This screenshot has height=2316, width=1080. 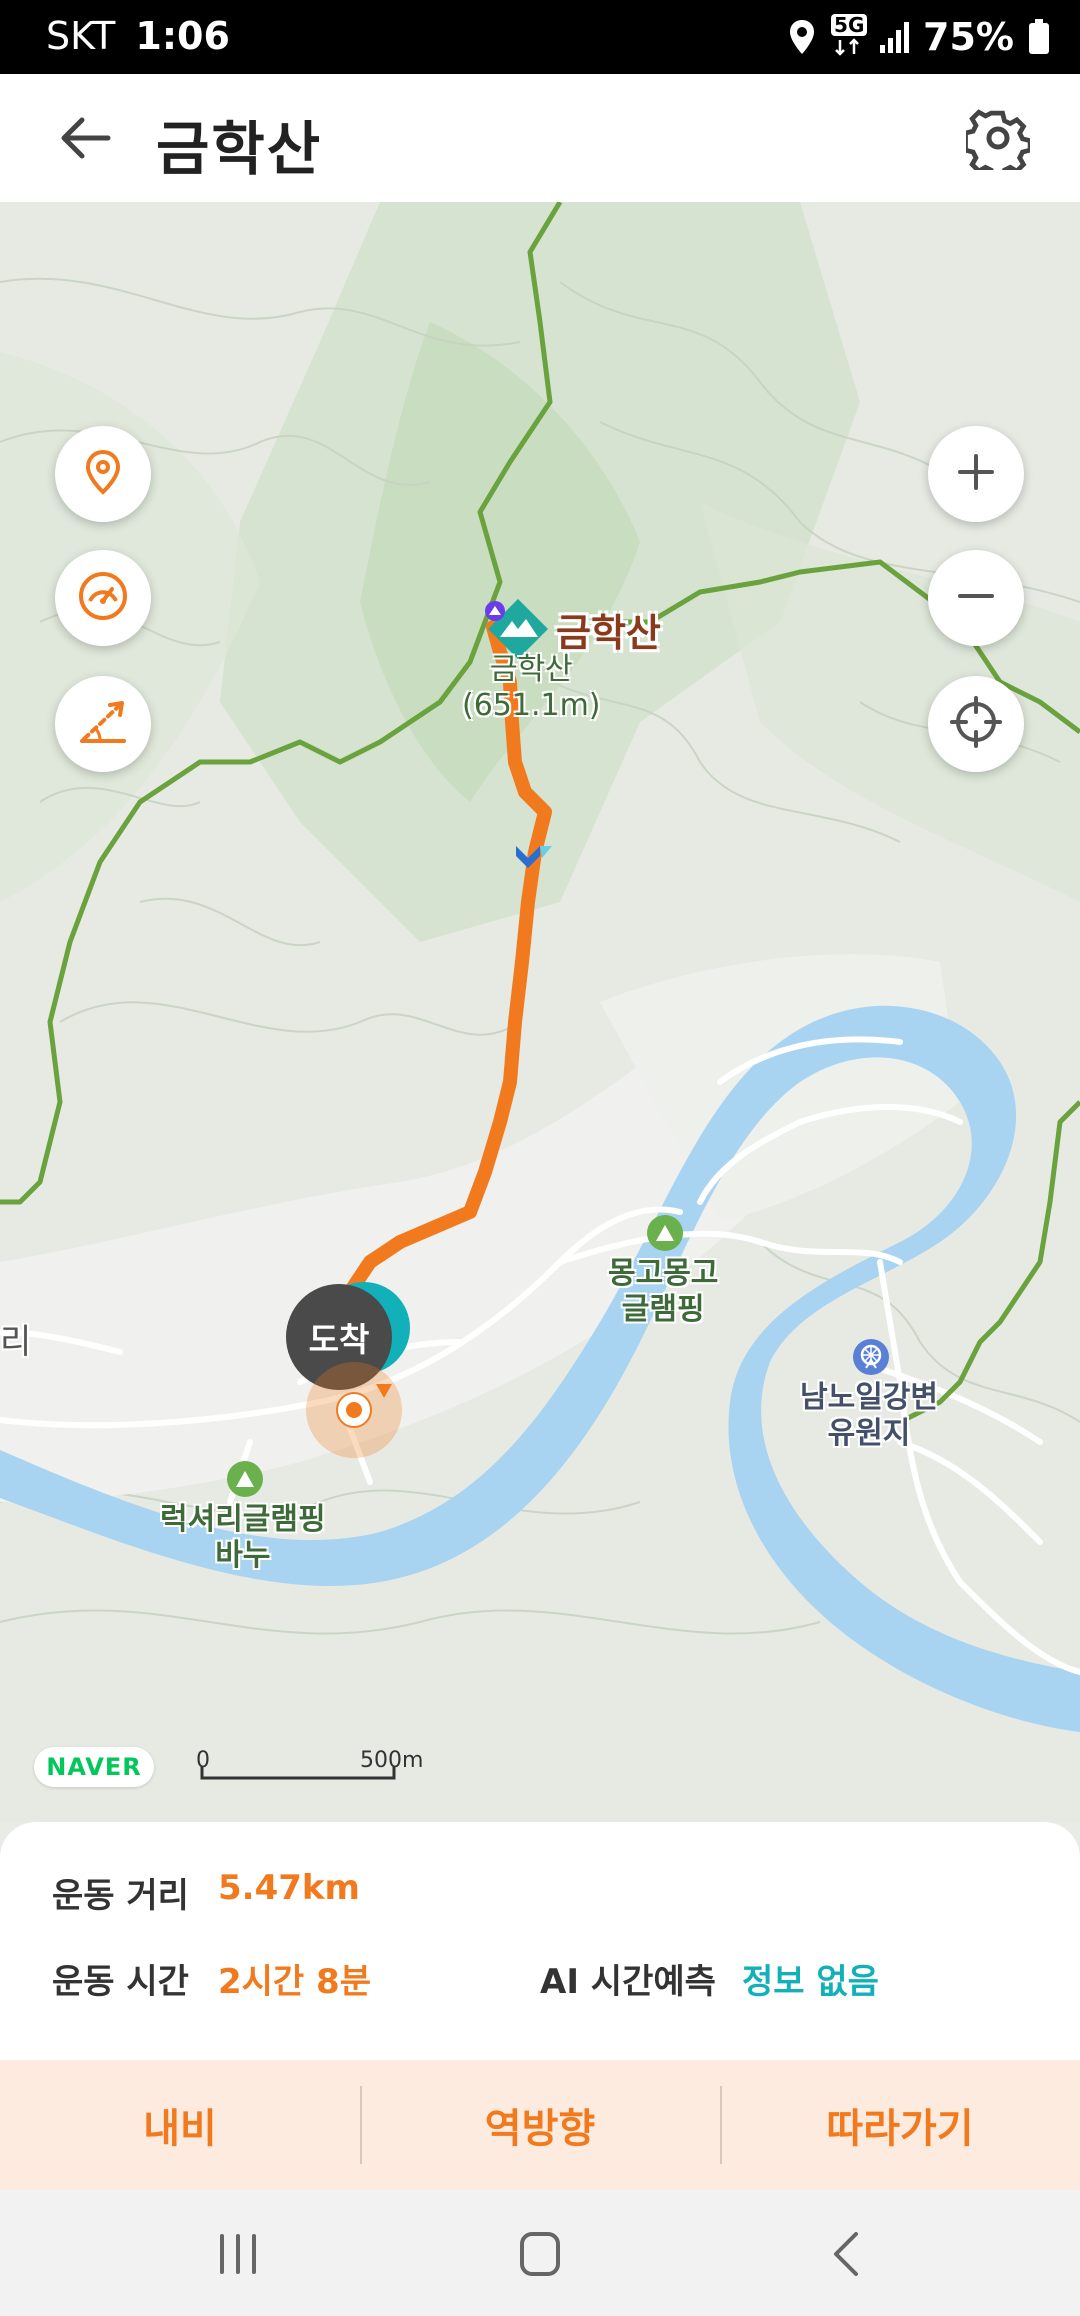 I want to click on ferris-wheel-icon, so click(x=871, y=1357).